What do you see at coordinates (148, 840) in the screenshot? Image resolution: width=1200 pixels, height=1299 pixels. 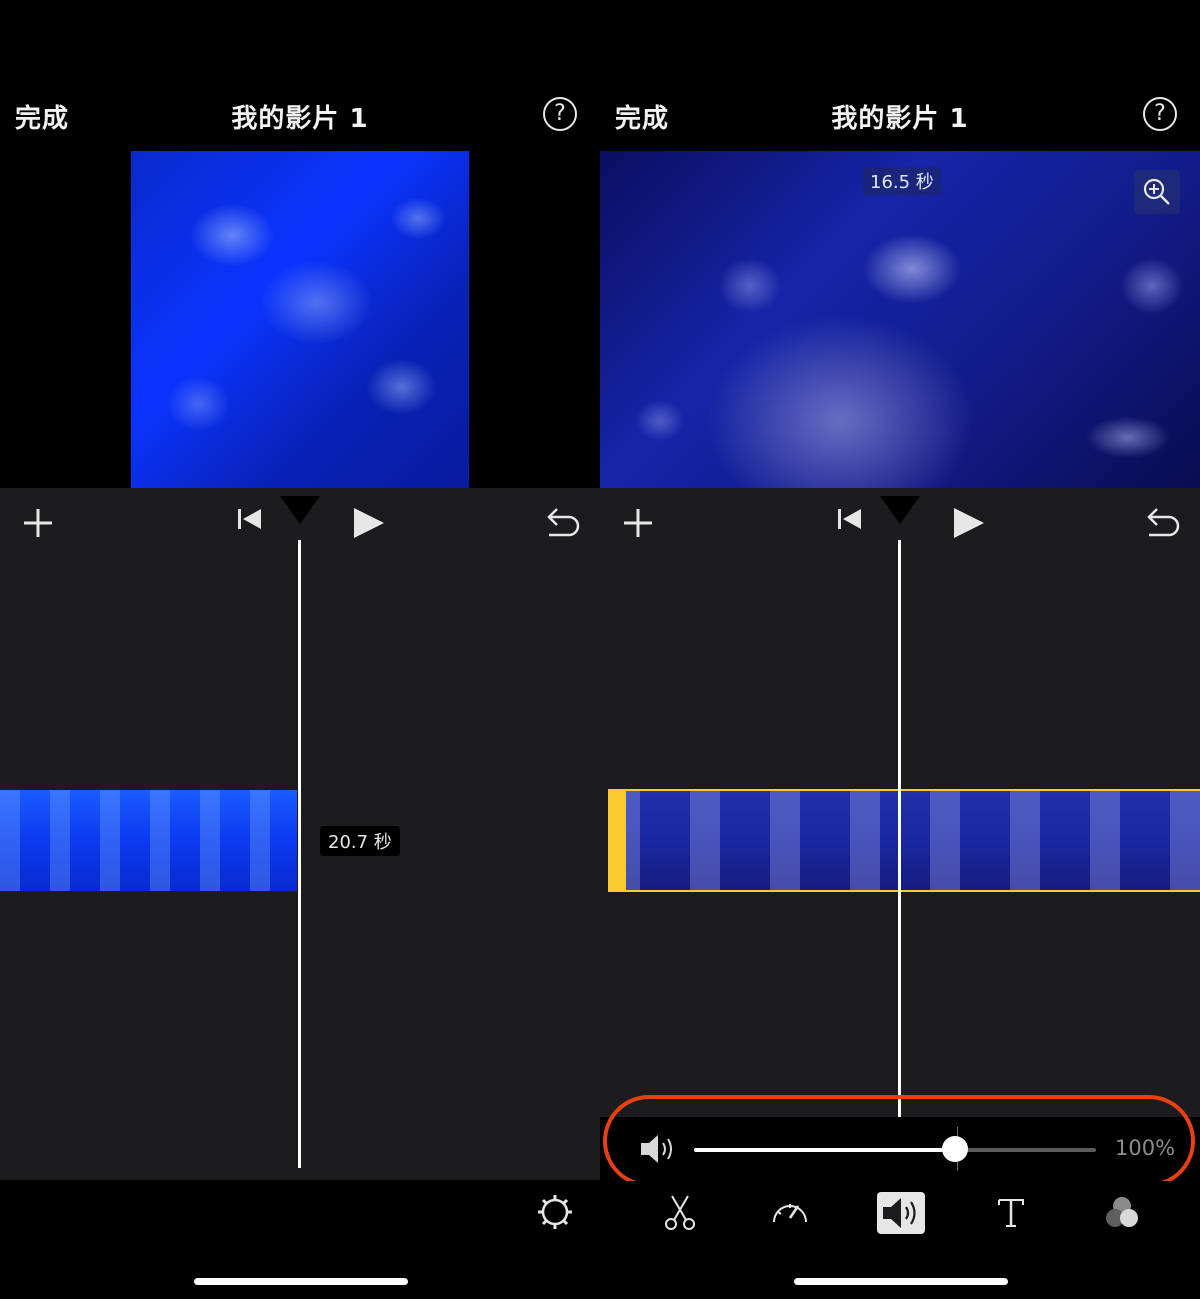 I see `video-clip` at bounding box center [148, 840].